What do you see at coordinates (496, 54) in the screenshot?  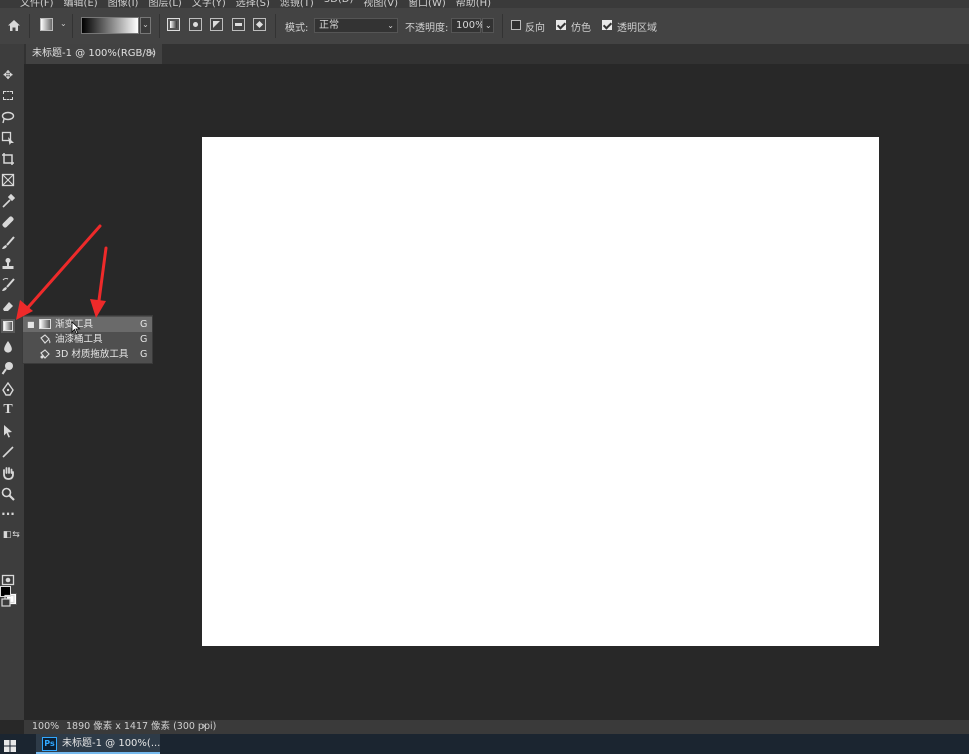 I see `document-tab-bar: 未标题-1 @ 100%(RGB/8) ×` at bounding box center [496, 54].